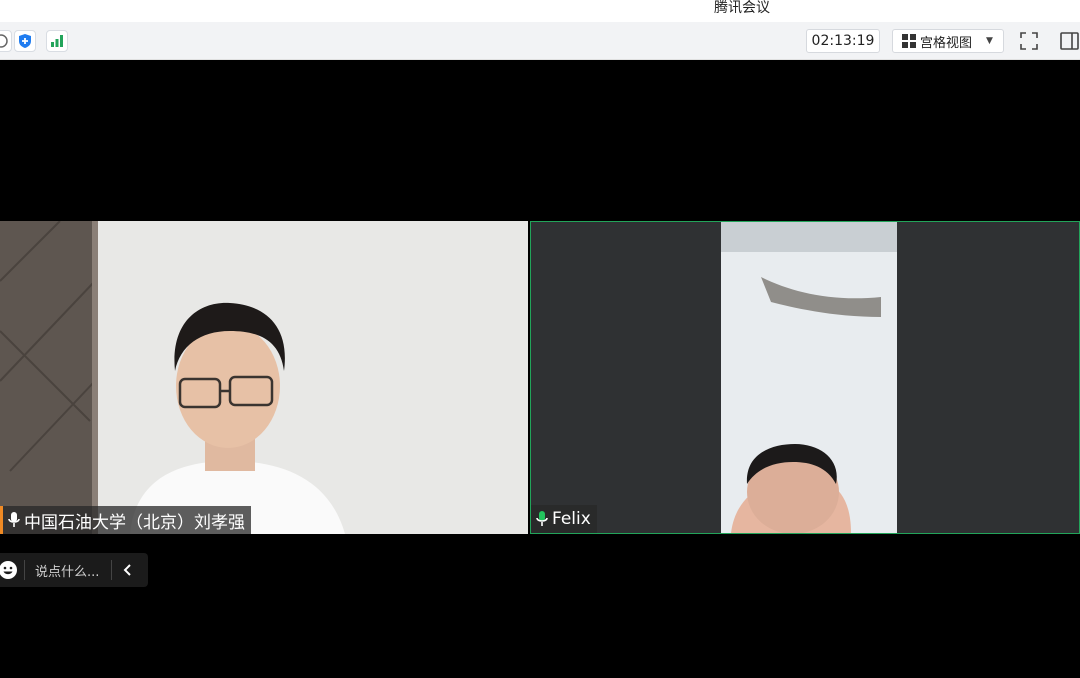 Image resolution: width=1080 pixels, height=678 pixels. What do you see at coordinates (742, 8) in the screenshot?
I see `window-title: 腾讯会议` at bounding box center [742, 8].